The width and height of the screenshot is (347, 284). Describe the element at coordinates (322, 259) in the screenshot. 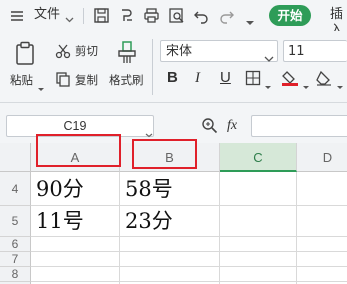

I see `cell-d7` at that location.